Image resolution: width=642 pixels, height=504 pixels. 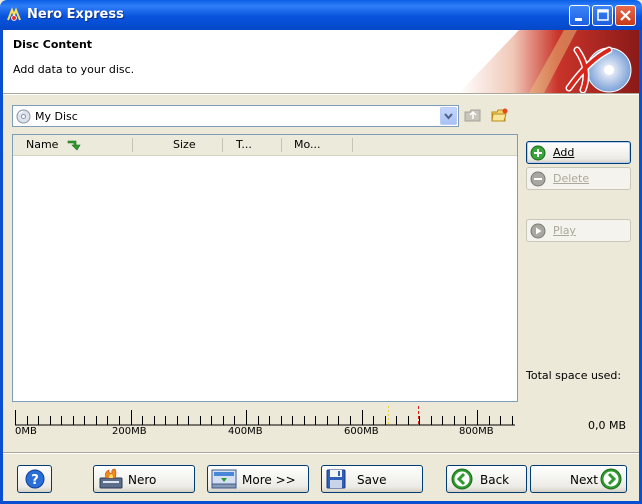 What do you see at coordinates (245, 431) in the screenshot?
I see `scale-label: 400MB` at bounding box center [245, 431].